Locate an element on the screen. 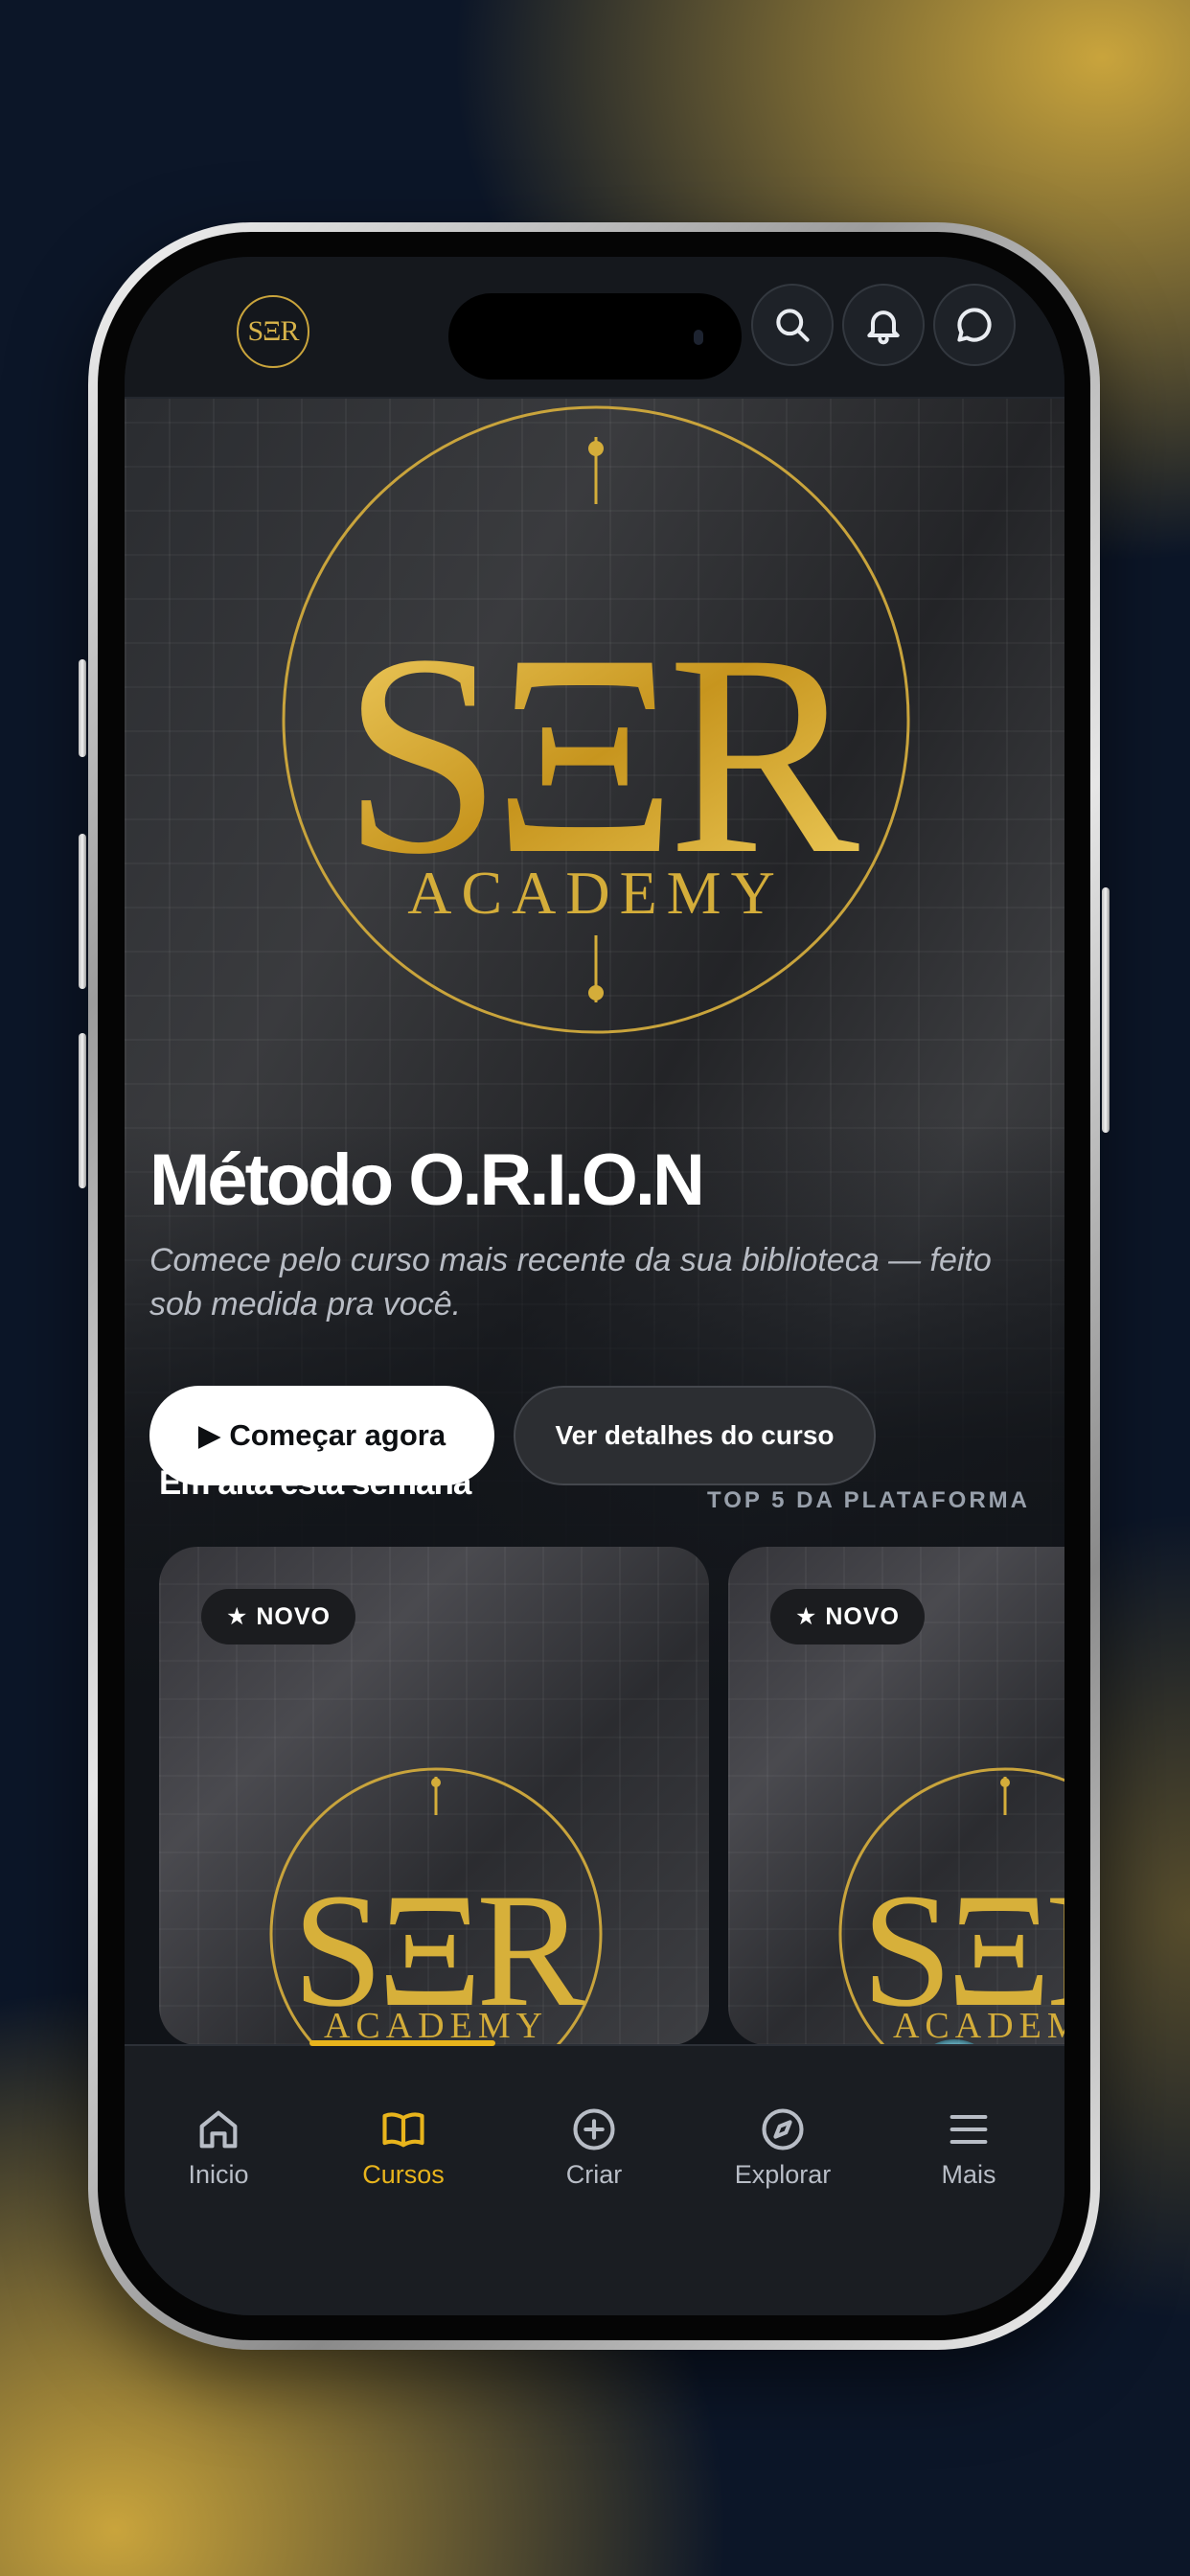 This screenshot has width=1190, height=2576. tab-label: Cursos is located at coordinates (404, 2174).